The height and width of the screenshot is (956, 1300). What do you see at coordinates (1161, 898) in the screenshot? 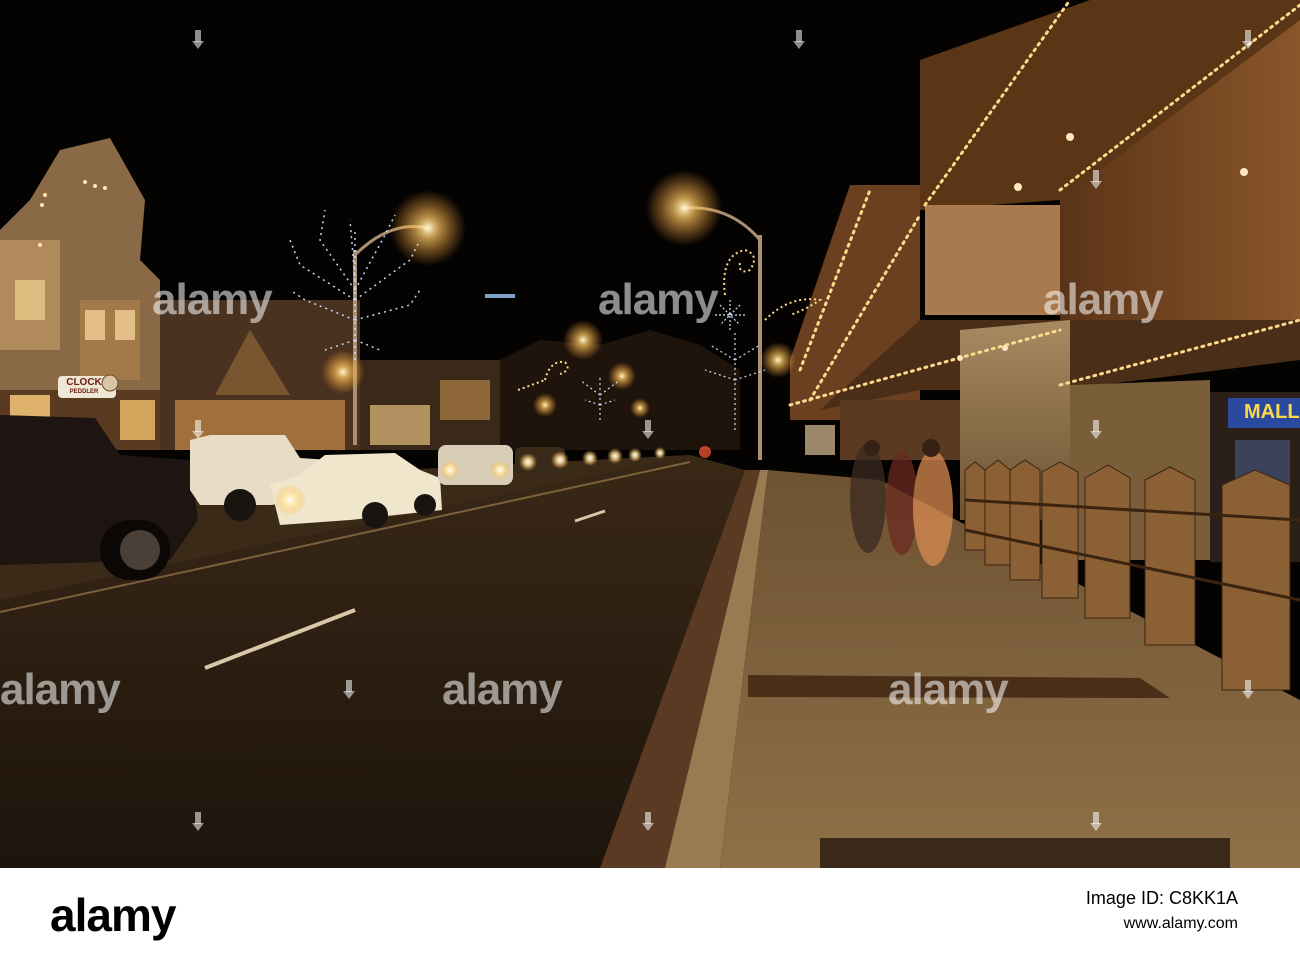
I see `image-id-label: Image ID: C8KK1A` at bounding box center [1161, 898].